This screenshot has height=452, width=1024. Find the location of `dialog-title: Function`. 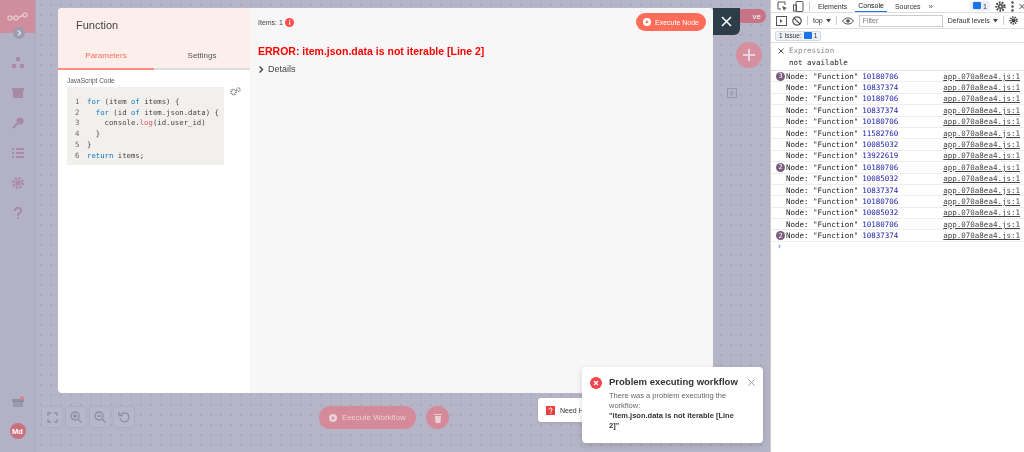

dialog-title: Function is located at coordinates (97, 25).